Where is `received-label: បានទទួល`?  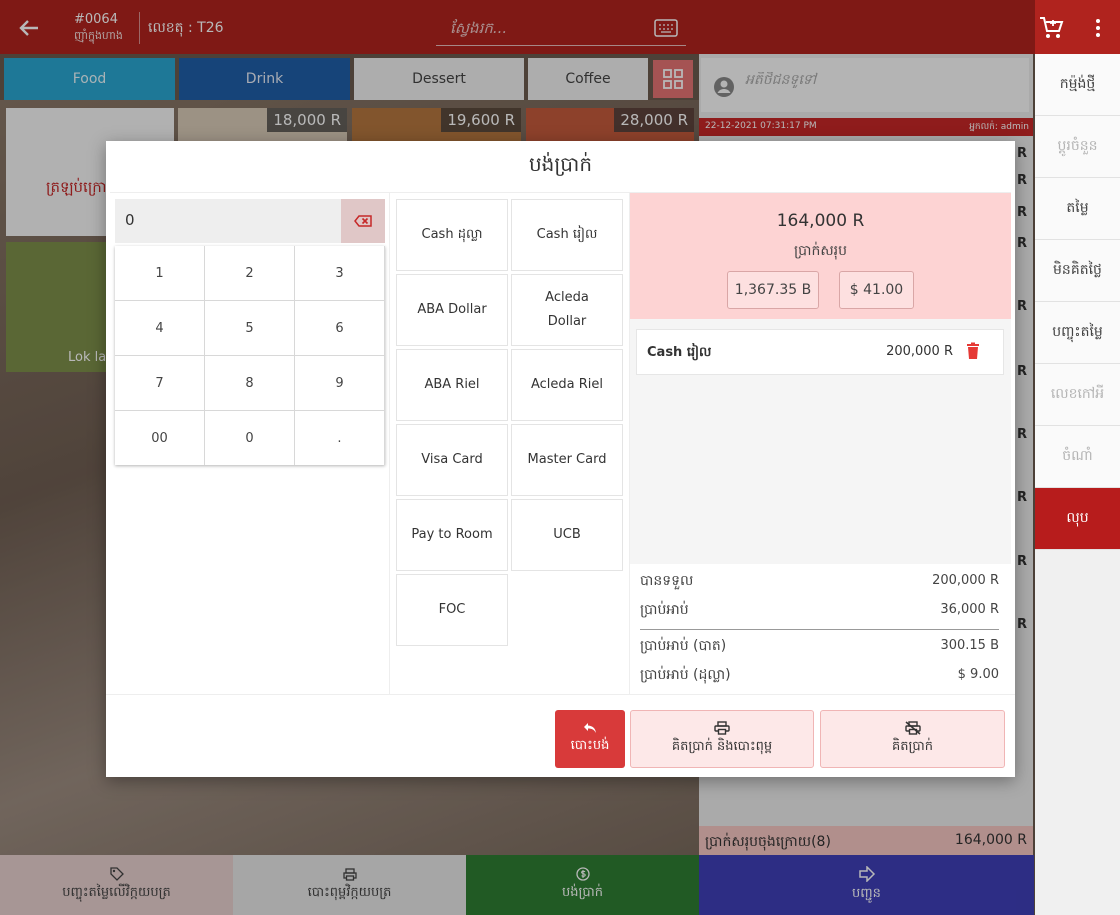 received-label: បានទទួល is located at coordinates (667, 581).